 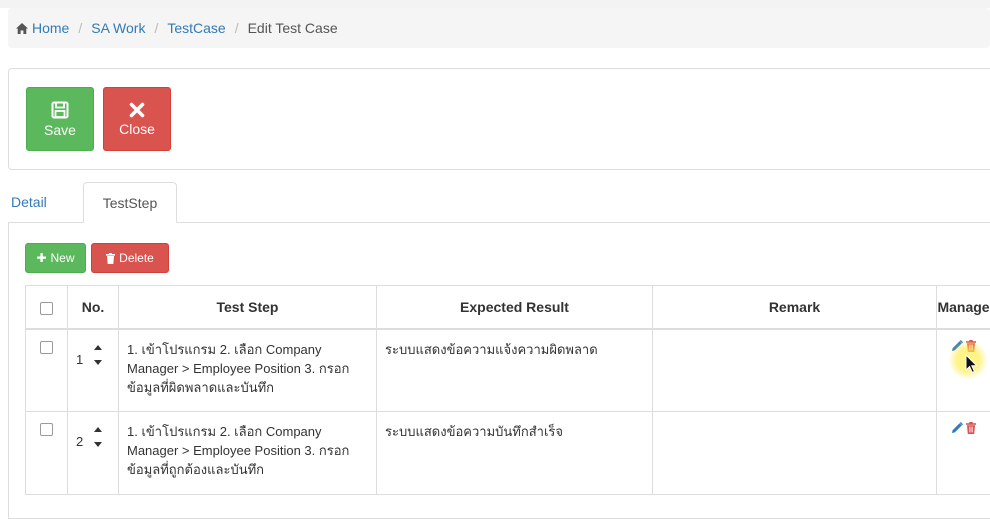 I want to click on row-number: 1, so click(x=80, y=359).